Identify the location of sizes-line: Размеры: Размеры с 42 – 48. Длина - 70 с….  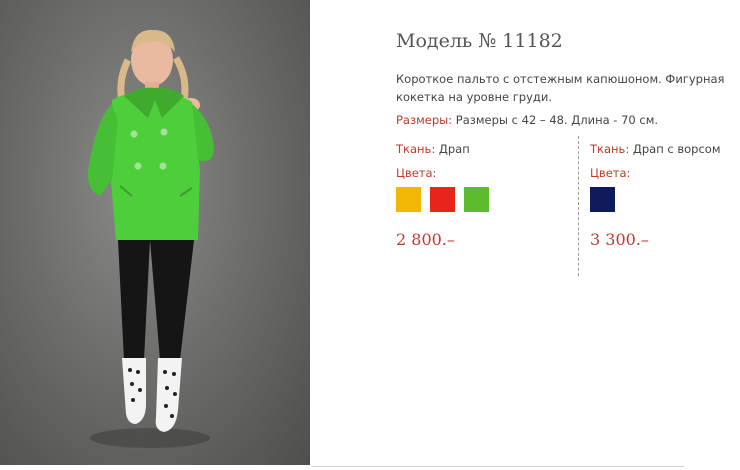
(527, 120).